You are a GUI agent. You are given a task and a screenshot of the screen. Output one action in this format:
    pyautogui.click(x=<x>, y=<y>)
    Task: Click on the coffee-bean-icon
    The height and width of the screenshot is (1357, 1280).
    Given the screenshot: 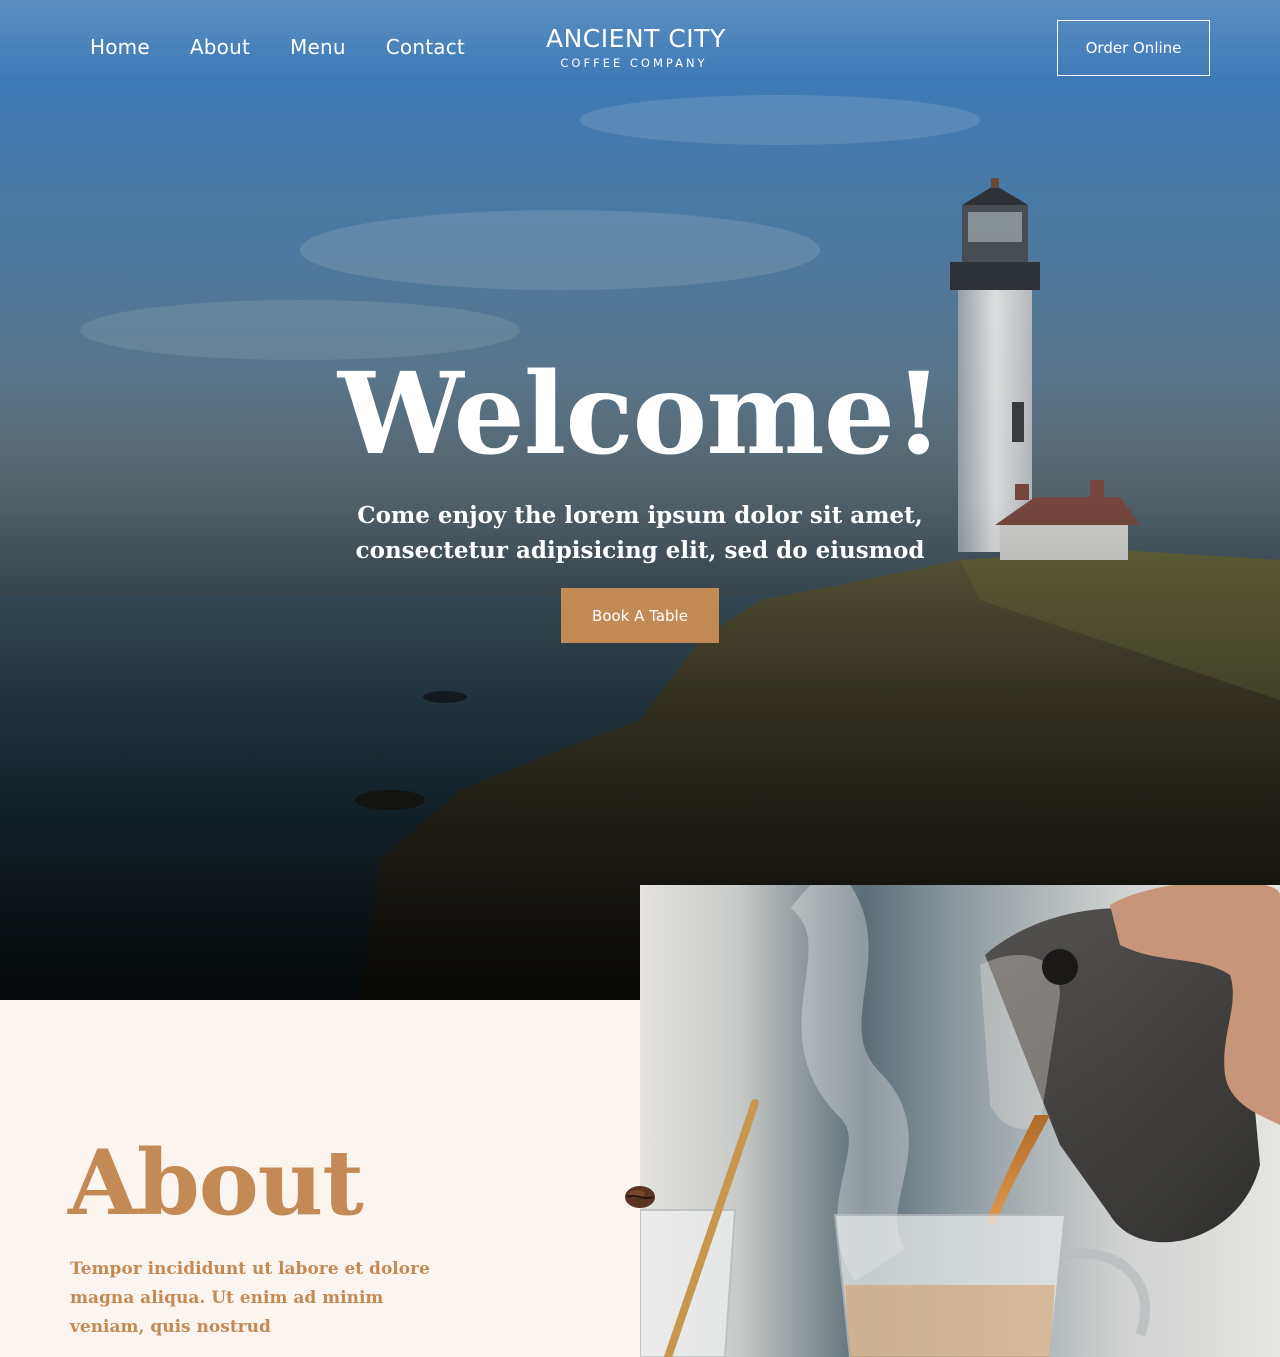 What is the action you would take?
    pyautogui.click(x=640, y=1197)
    